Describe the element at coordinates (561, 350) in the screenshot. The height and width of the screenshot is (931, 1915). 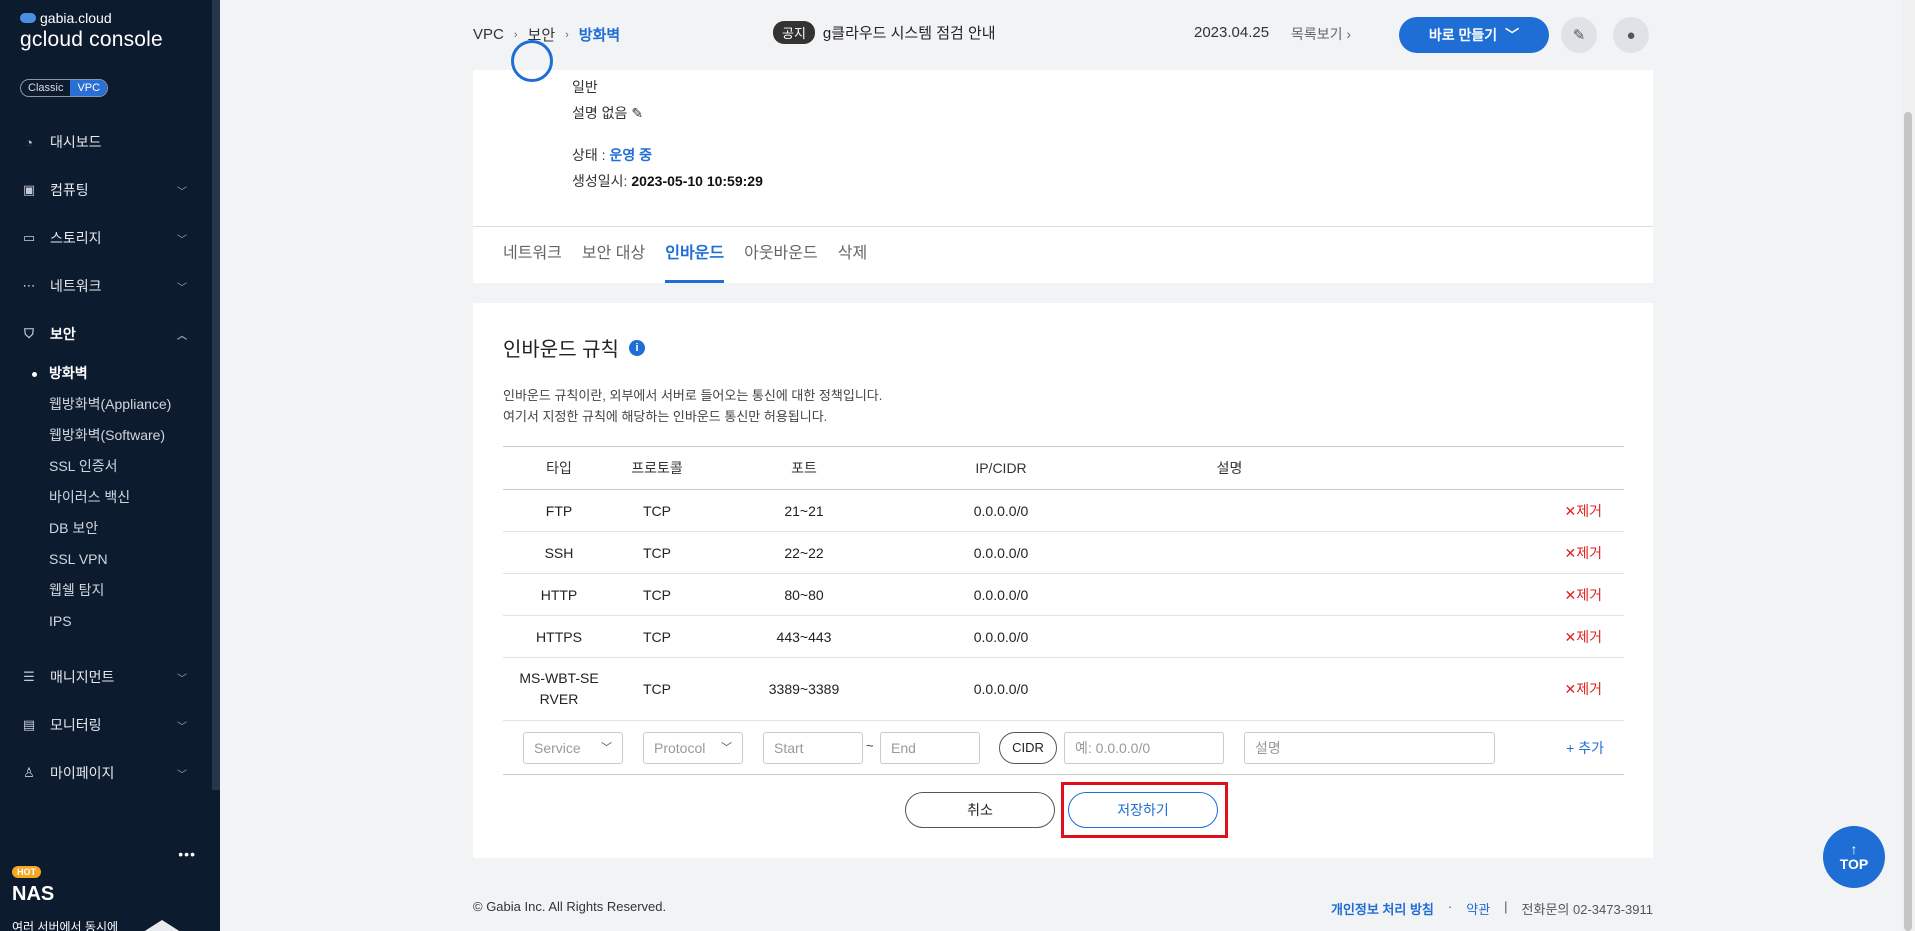
I see `rules-title-text: 인바운드 규칙` at that location.